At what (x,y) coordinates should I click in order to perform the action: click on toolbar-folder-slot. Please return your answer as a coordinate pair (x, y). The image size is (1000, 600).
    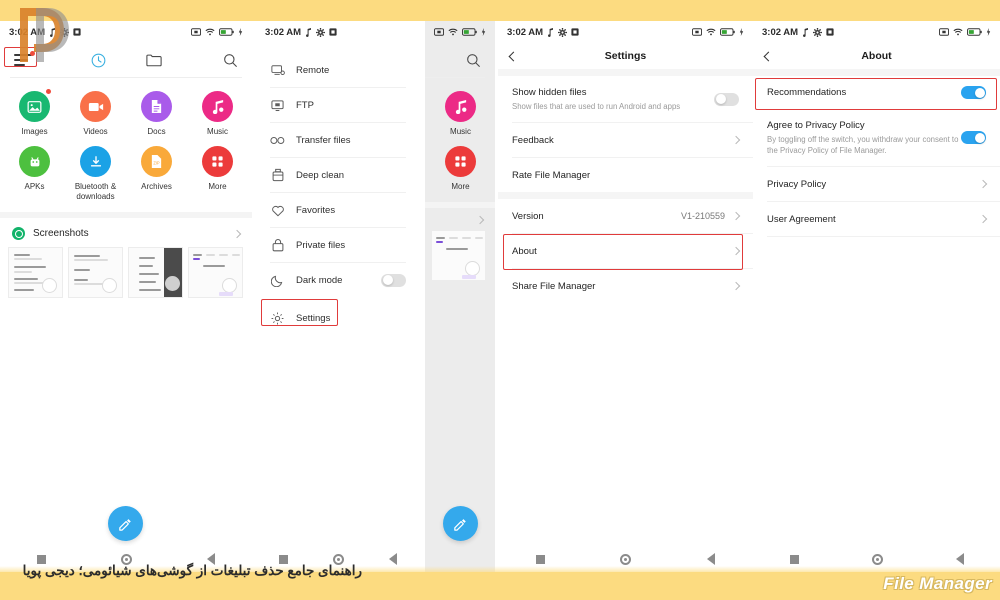
    Looking at the image, I should click on (154, 60).